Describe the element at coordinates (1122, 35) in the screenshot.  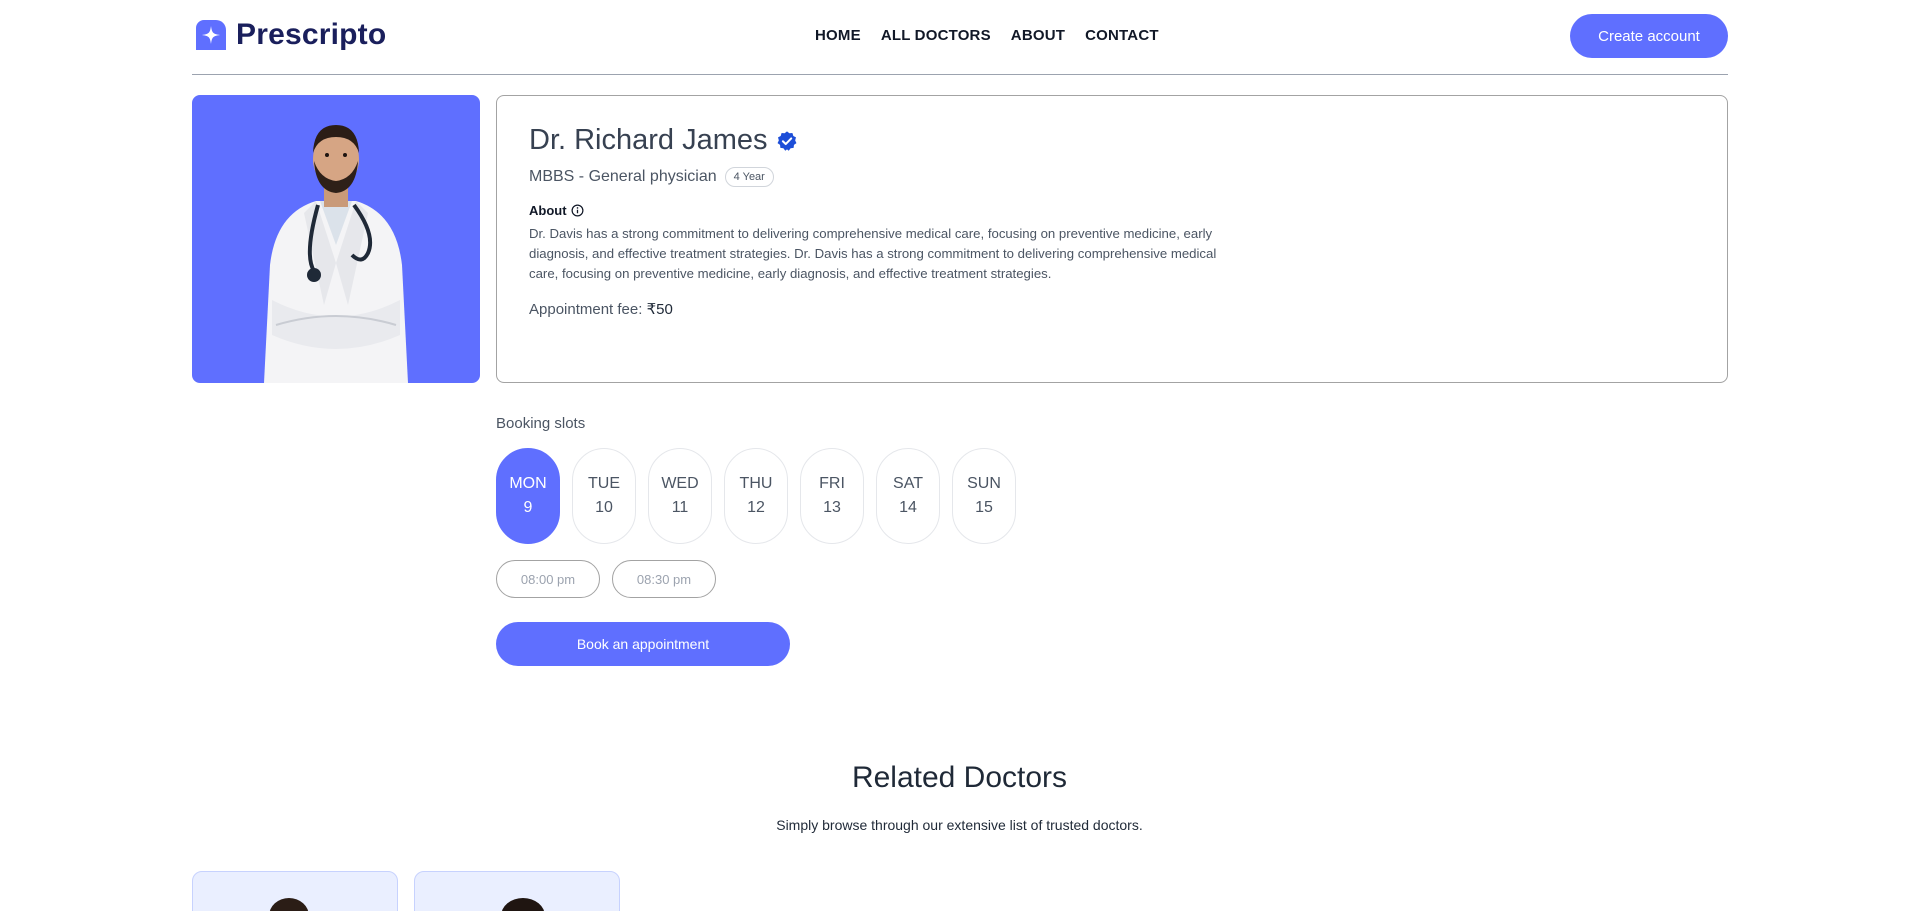
I see `nav-contact: CONTACT` at that location.